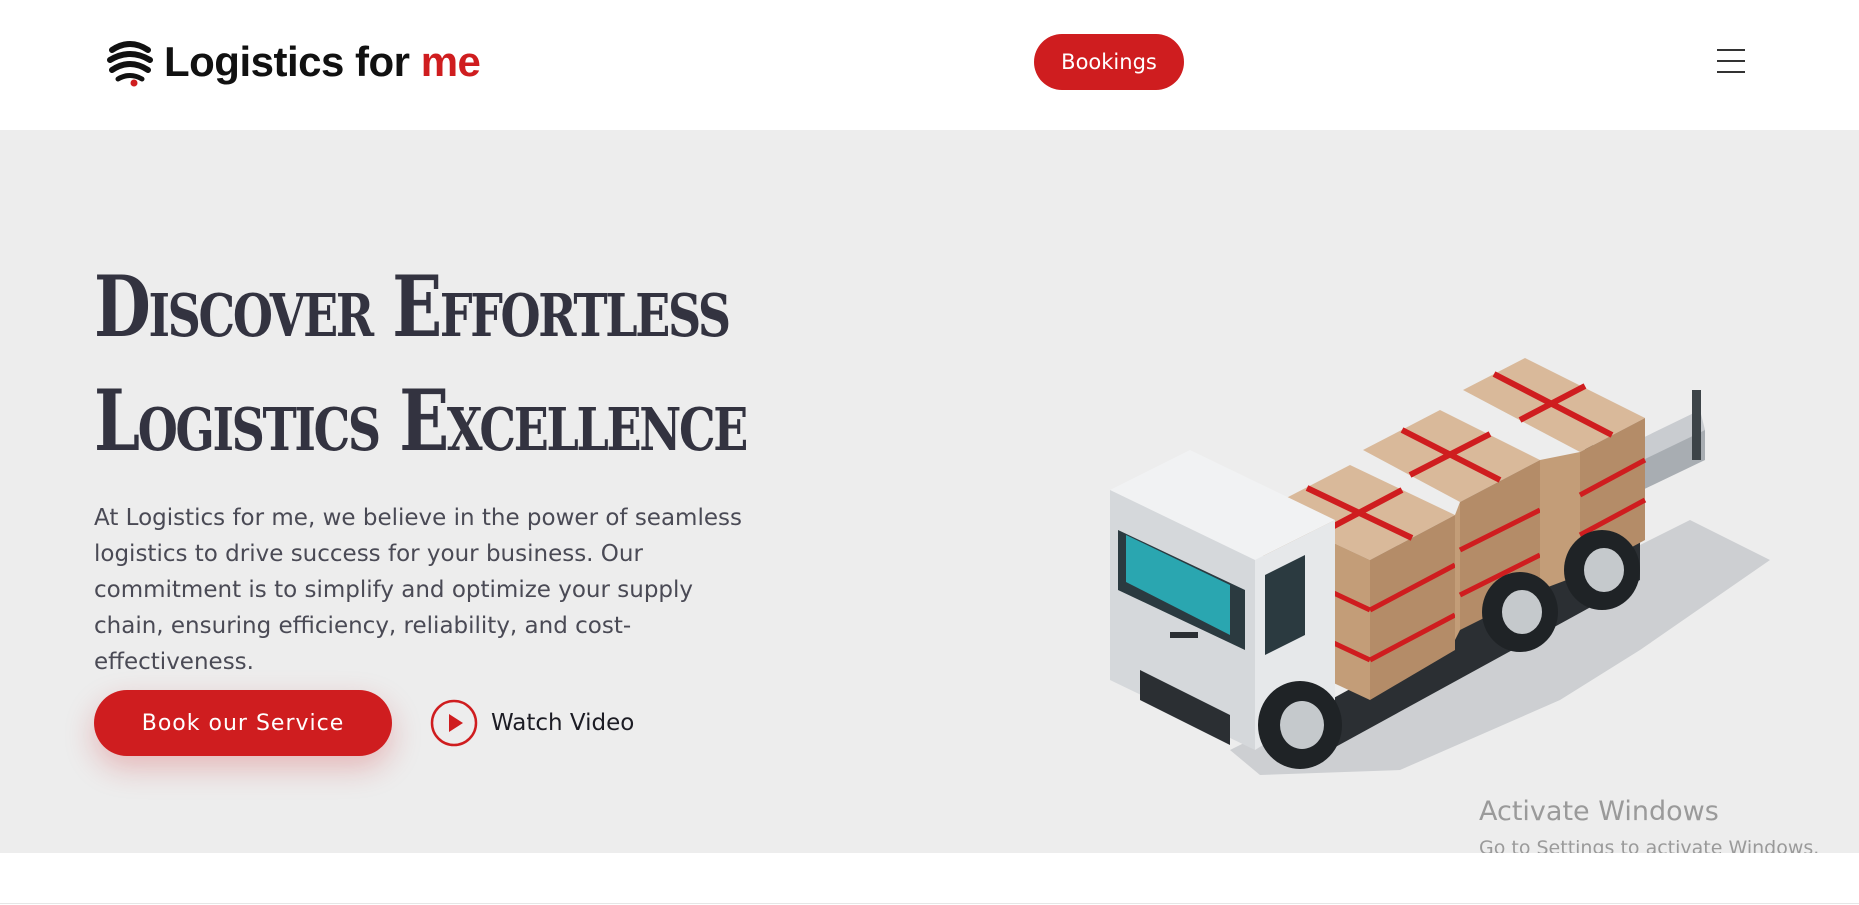 The image size is (1859, 905). I want to click on logo-text: Logistics for me, so click(322, 62).